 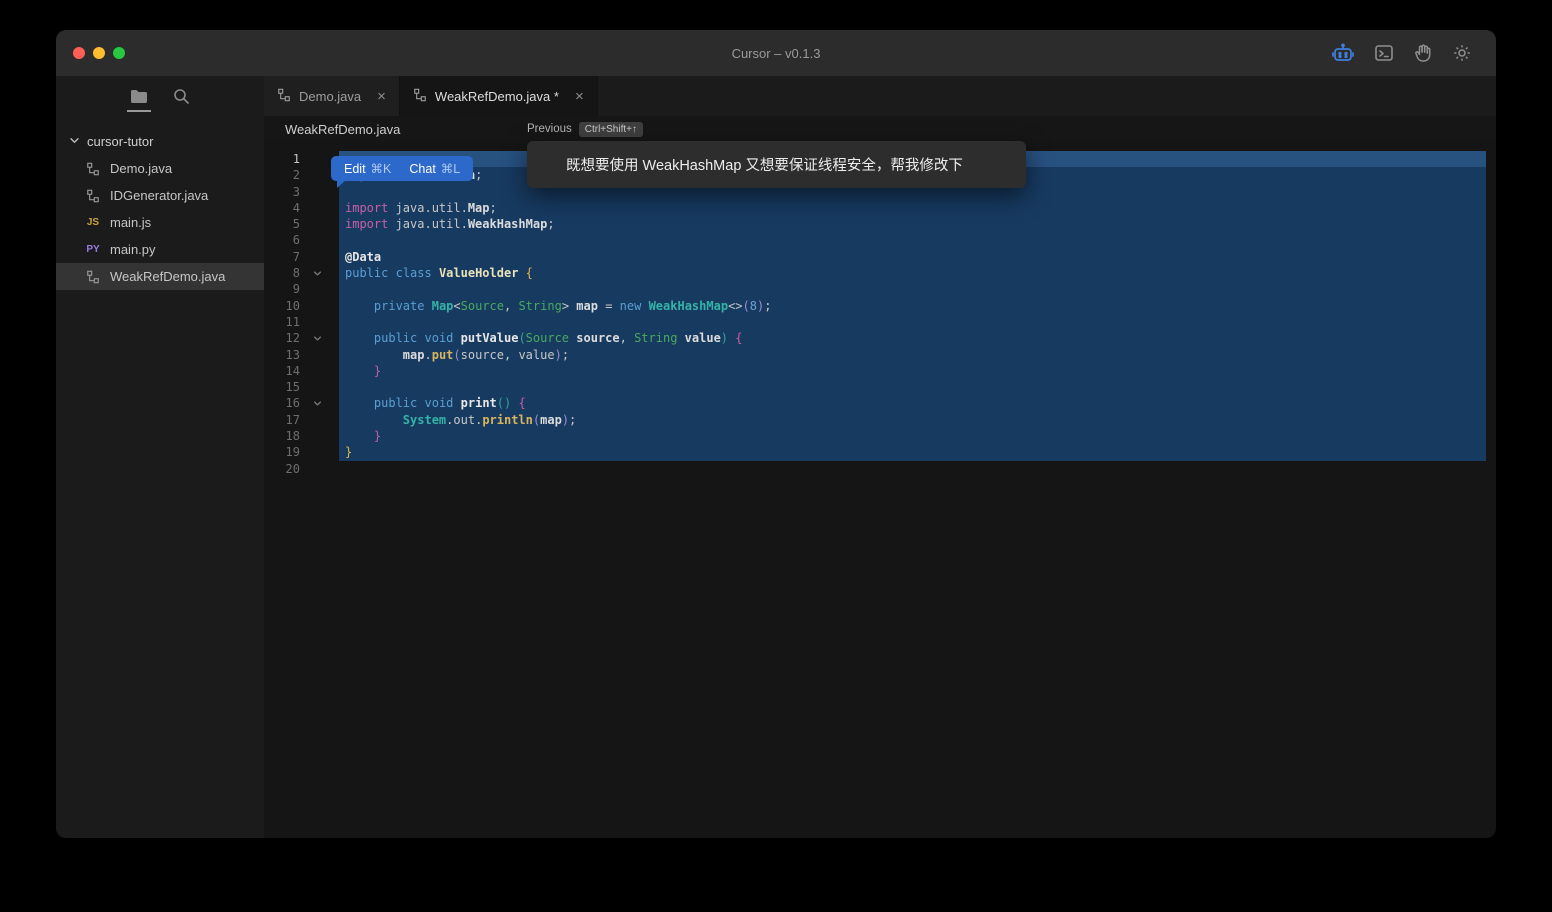 I want to click on code-line-18: 18 }, so click(x=880, y=436).